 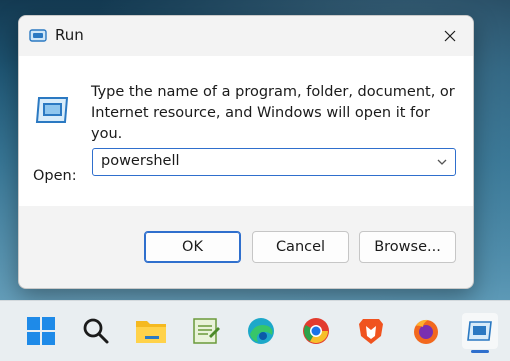 I want to click on close-button, so click(x=450, y=36).